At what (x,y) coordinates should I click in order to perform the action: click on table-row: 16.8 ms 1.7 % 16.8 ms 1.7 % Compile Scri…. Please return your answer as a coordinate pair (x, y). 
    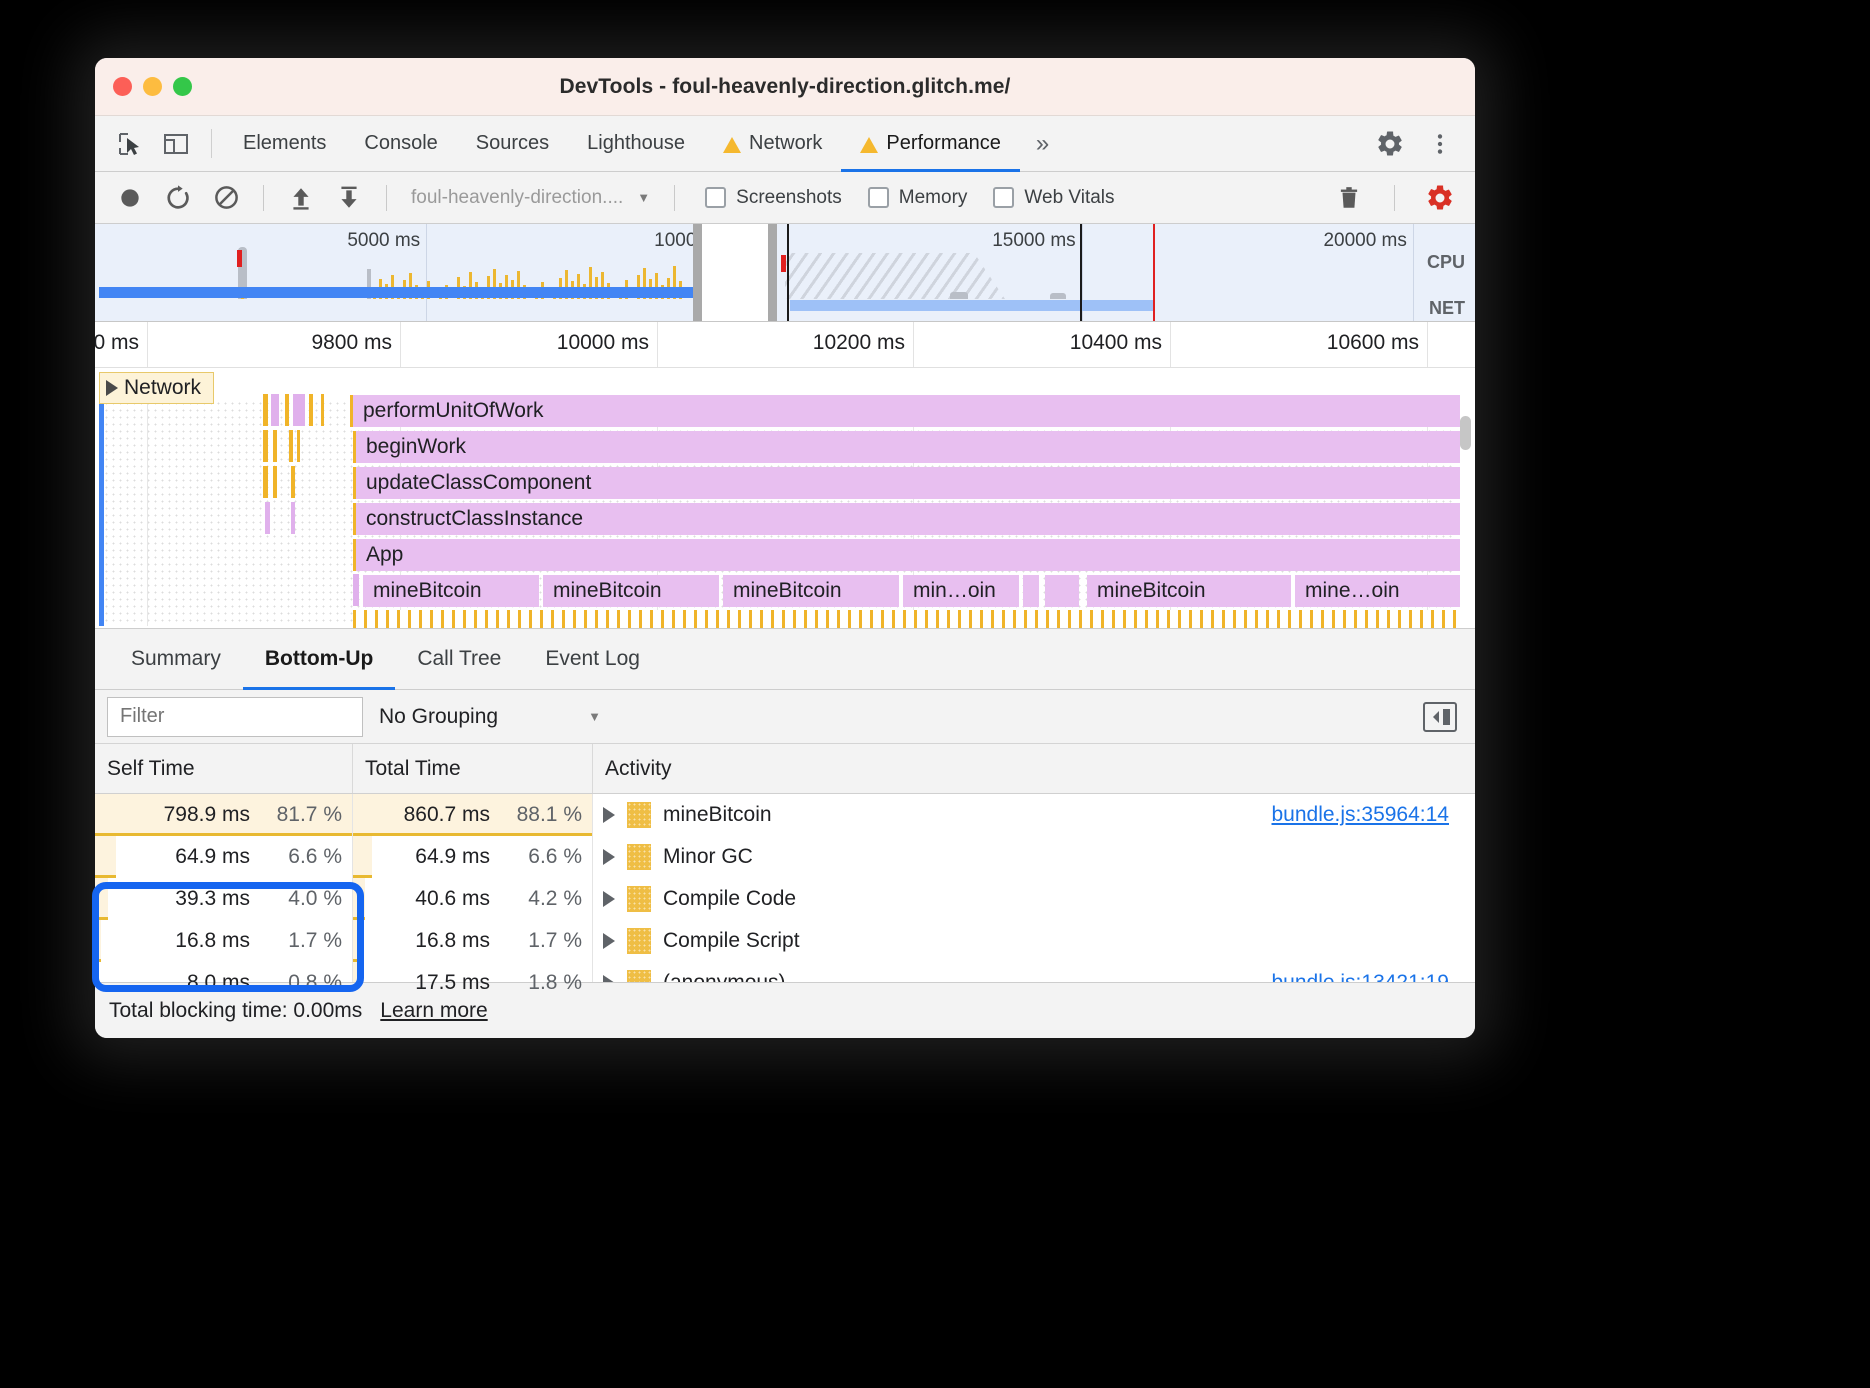
    Looking at the image, I should click on (785, 941).